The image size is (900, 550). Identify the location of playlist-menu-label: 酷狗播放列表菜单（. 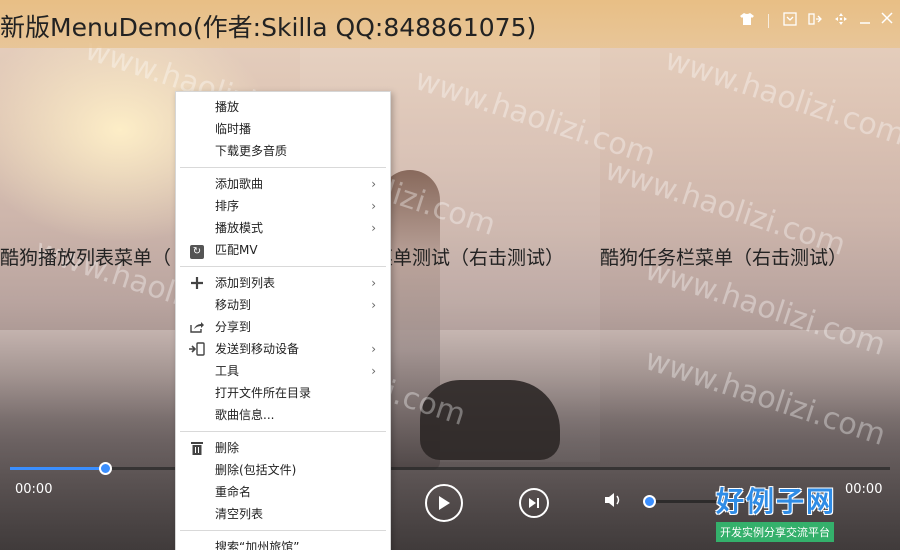
(85, 256).